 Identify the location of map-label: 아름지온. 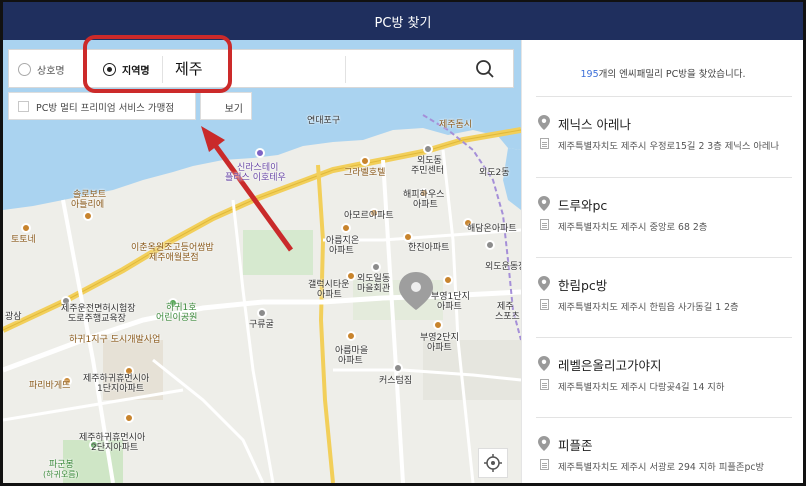
(343, 241).